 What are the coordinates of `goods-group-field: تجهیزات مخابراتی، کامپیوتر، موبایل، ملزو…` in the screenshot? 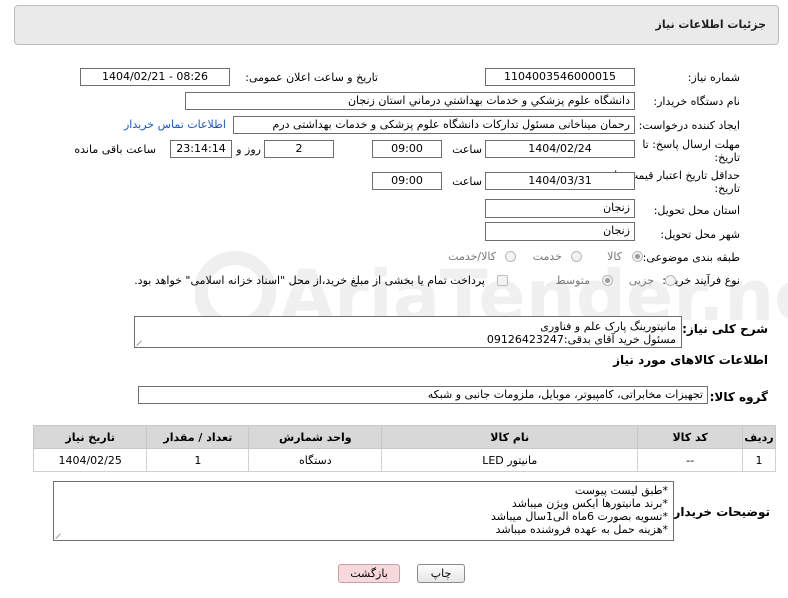 It's located at (423, 395).